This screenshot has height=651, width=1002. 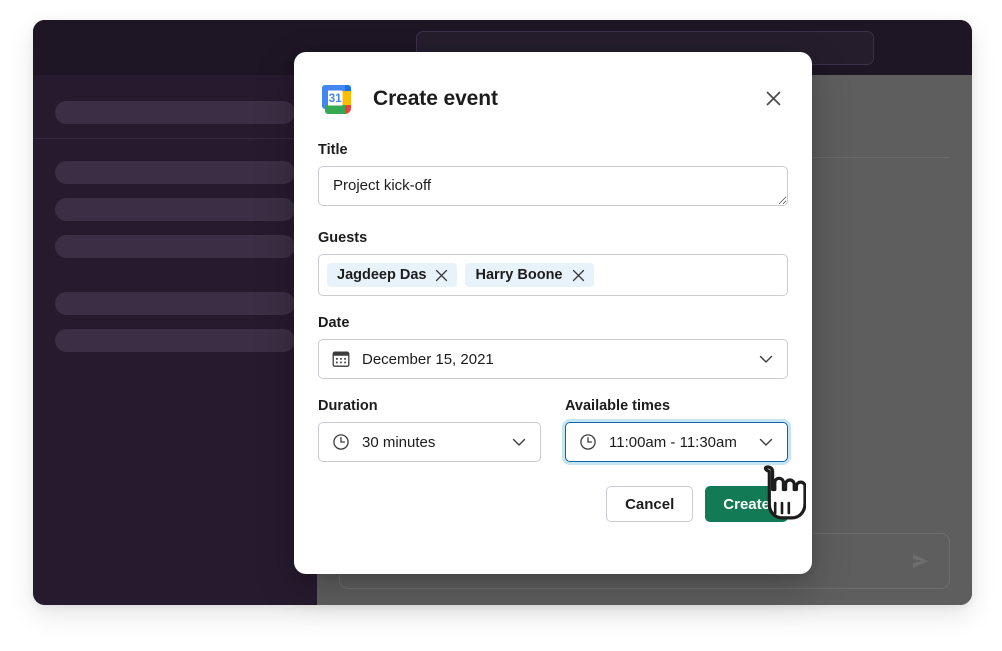 What do you see at coordinates (553, 99) in the screenshot?
I see `modal-header: 31 Create event` at bounding box center [553, 99].